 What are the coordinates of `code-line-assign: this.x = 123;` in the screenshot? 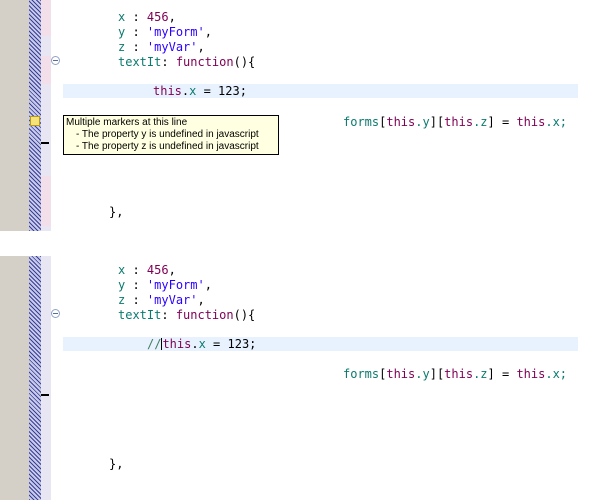 It's located at (200, 91).